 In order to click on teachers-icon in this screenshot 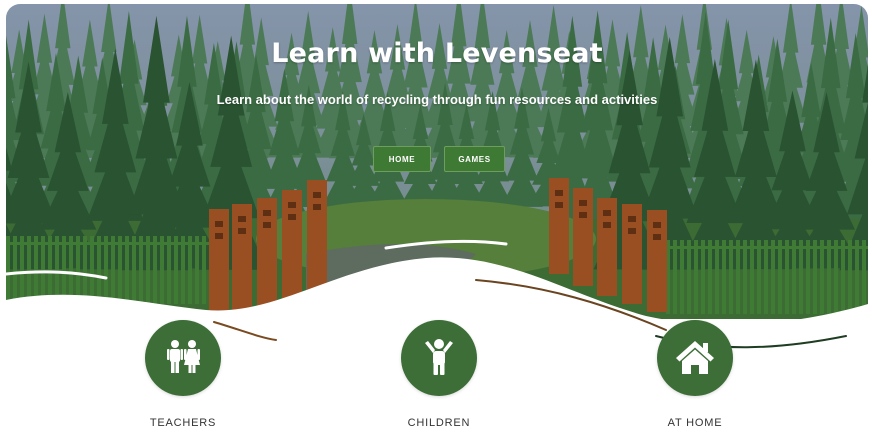, I will do `click(183, 356)`.